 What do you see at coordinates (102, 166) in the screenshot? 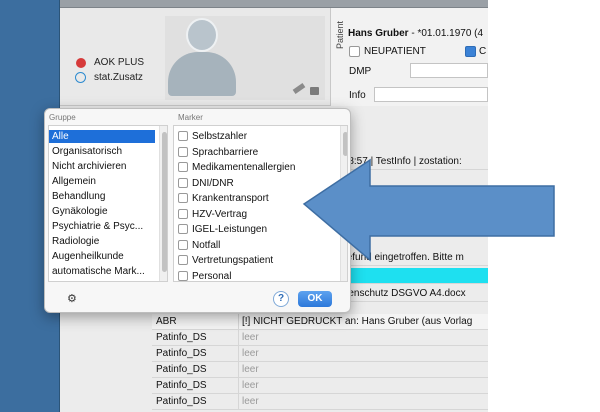
I see `group-item: Nicht archivieren` at bounding box center [102, 166].